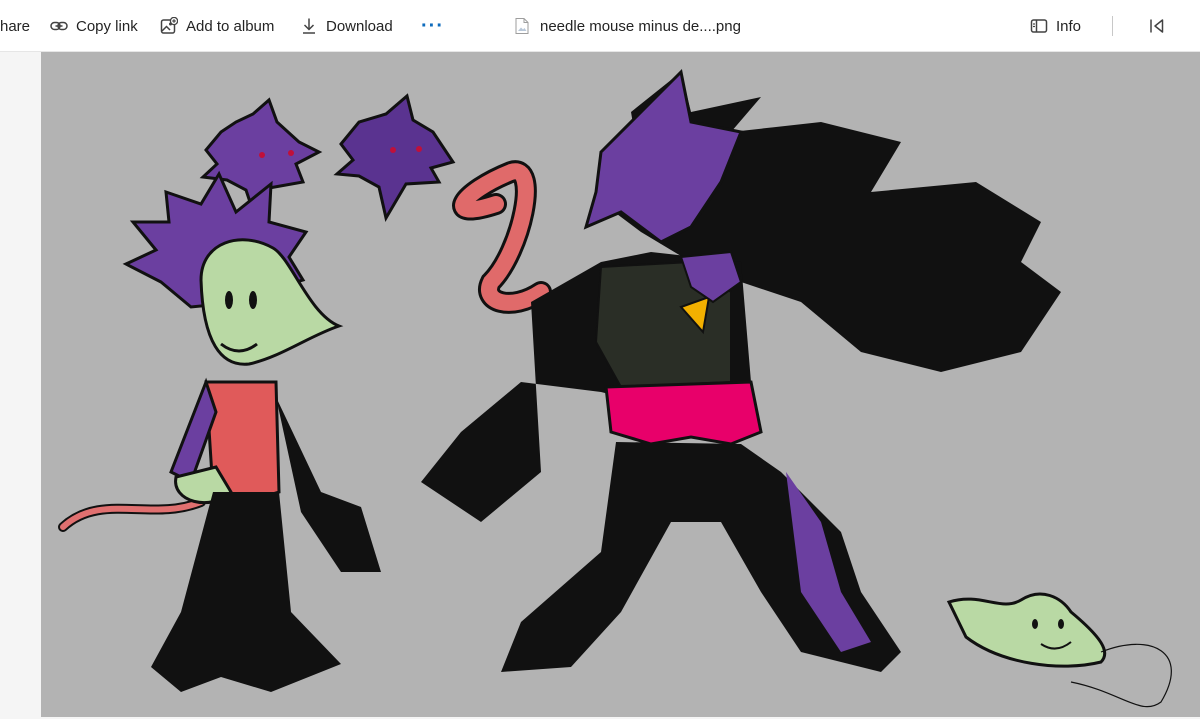 The image size is (1200, 719). I want to click on download-label: Download, so click(359, 26).